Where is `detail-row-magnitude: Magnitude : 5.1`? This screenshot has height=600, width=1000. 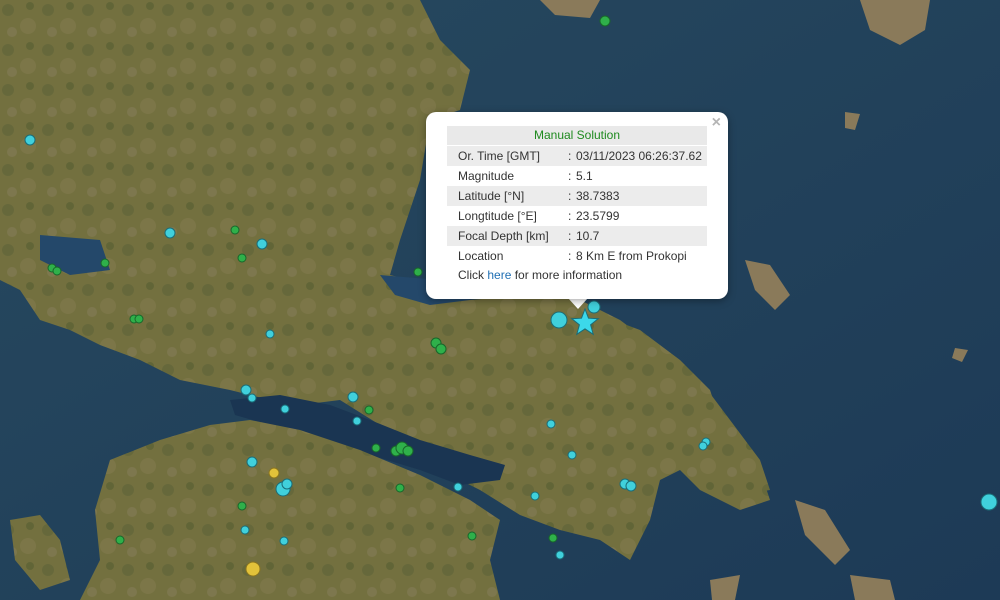
detail-row-magnitude: Magnitude : 5.1 is located at coordinates (577, 176).